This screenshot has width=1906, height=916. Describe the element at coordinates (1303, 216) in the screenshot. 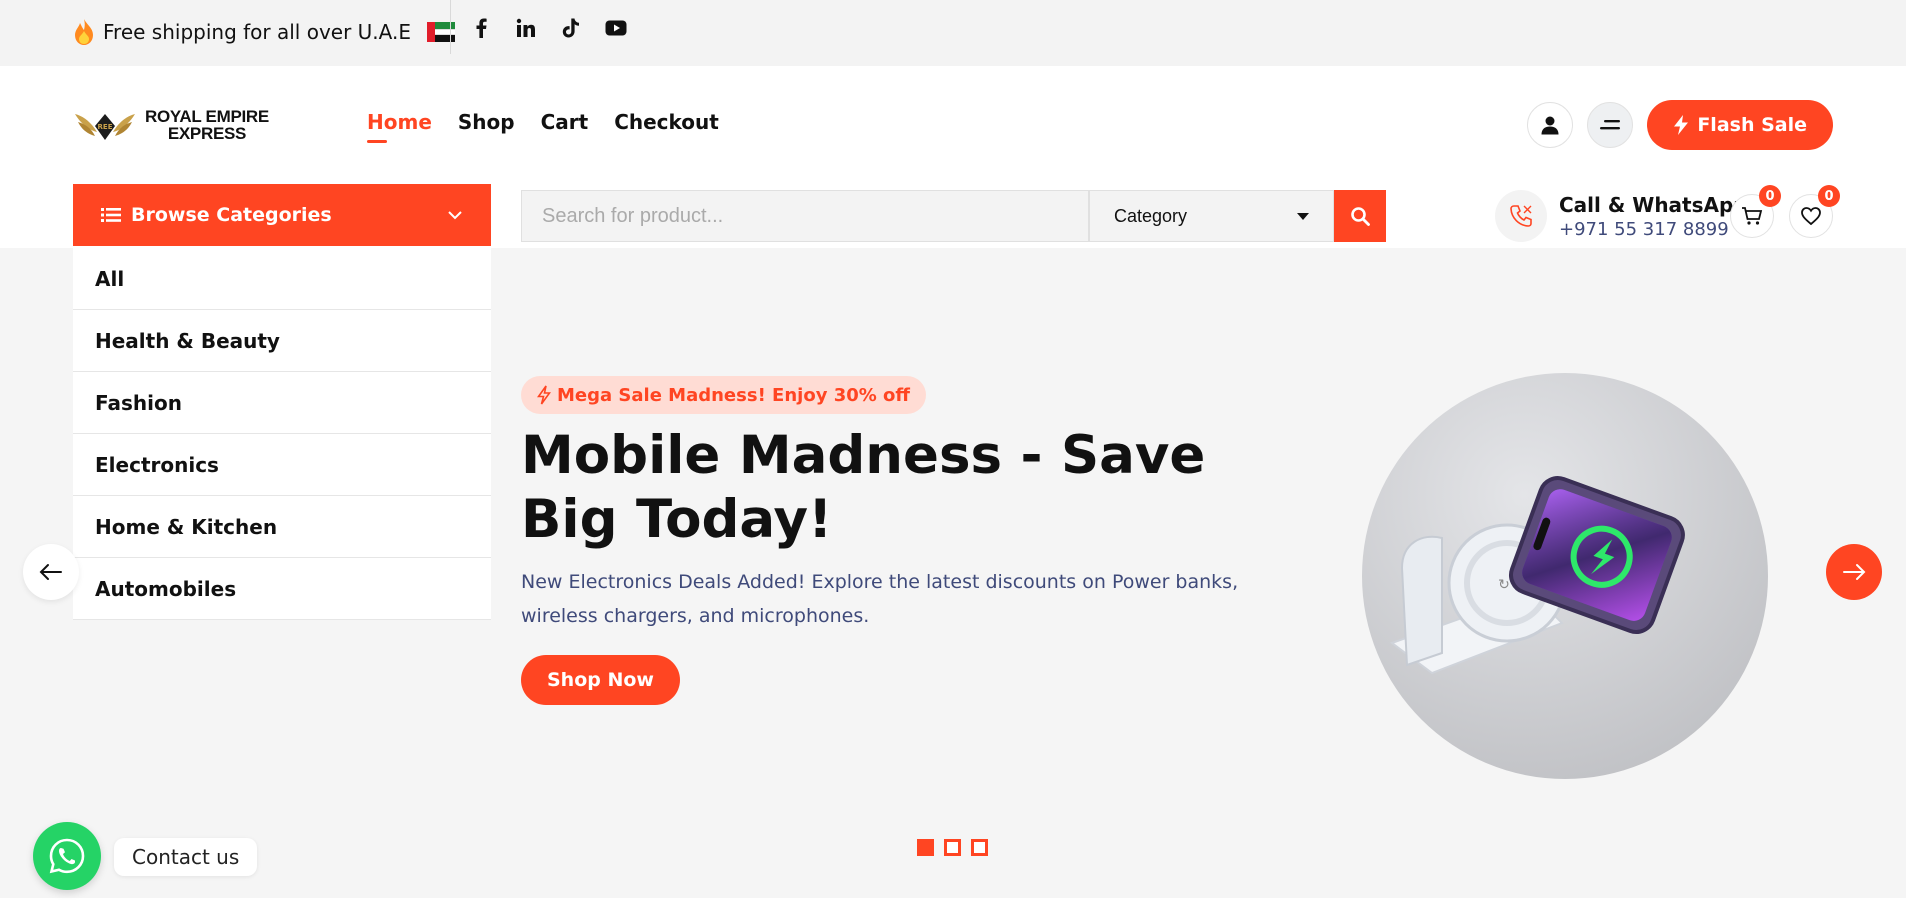

I see `caret-down-icon` at that location.